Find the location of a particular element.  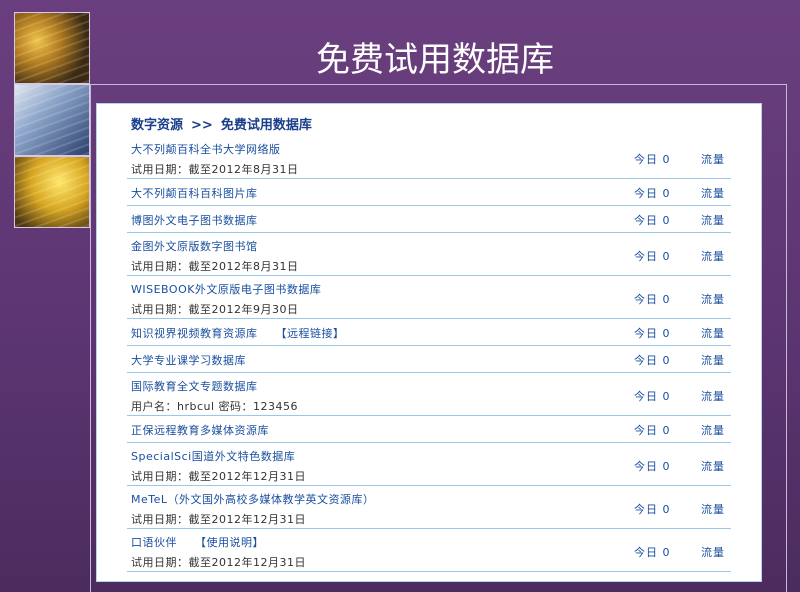

extra-link: 【使用说明】 is located at coordinates (229, 542).